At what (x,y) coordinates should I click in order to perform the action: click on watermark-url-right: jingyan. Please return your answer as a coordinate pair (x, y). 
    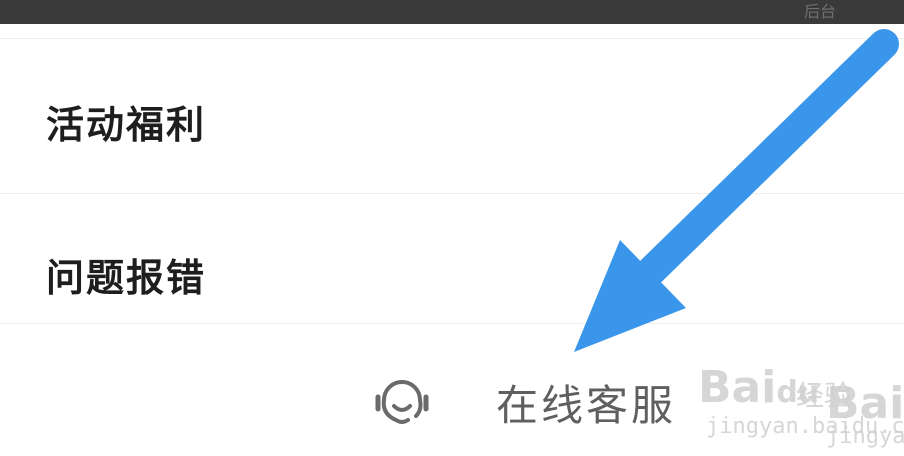
    Looking at the image, I should click on (865, 436).